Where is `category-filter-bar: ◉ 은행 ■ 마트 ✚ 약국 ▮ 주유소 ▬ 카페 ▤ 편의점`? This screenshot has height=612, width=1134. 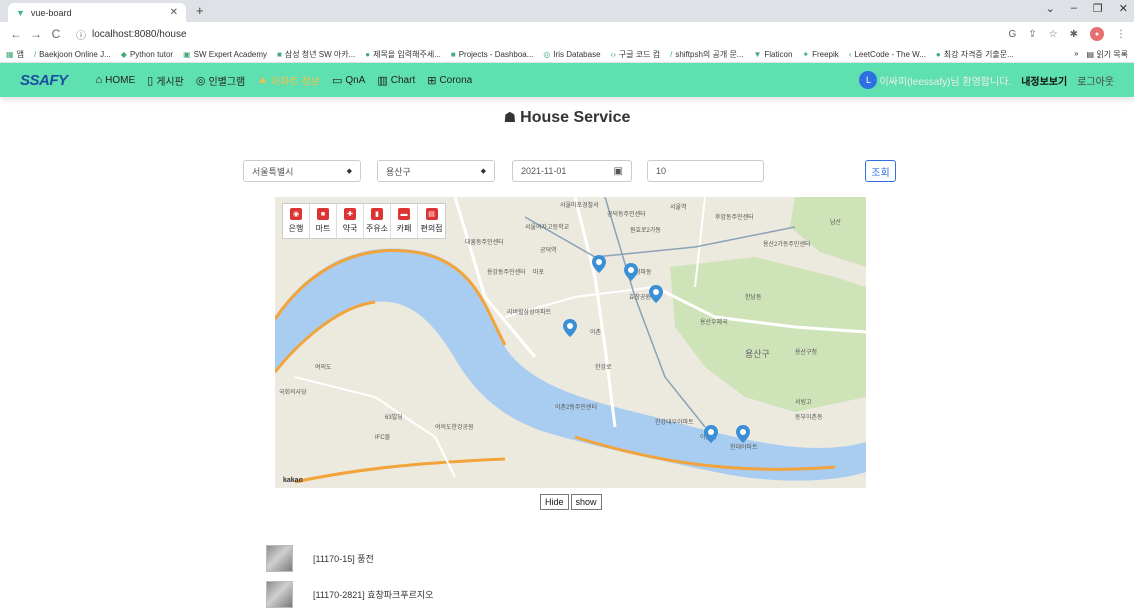
category-filter-bar: ◉ 은행 ■ 마트 ✚ 약국 ▮ 주유소 ▬ 카페 ▤ 편의점 is located at coordinates (364, 221).